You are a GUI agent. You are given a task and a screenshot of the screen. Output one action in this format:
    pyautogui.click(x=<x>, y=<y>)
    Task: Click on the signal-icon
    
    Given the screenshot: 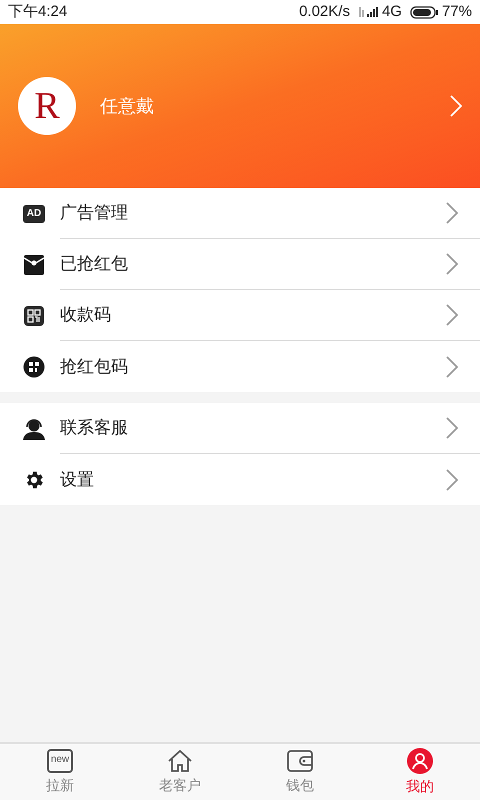 What is the action you would take?
    pyautogui.click(x=368, y=12)
    